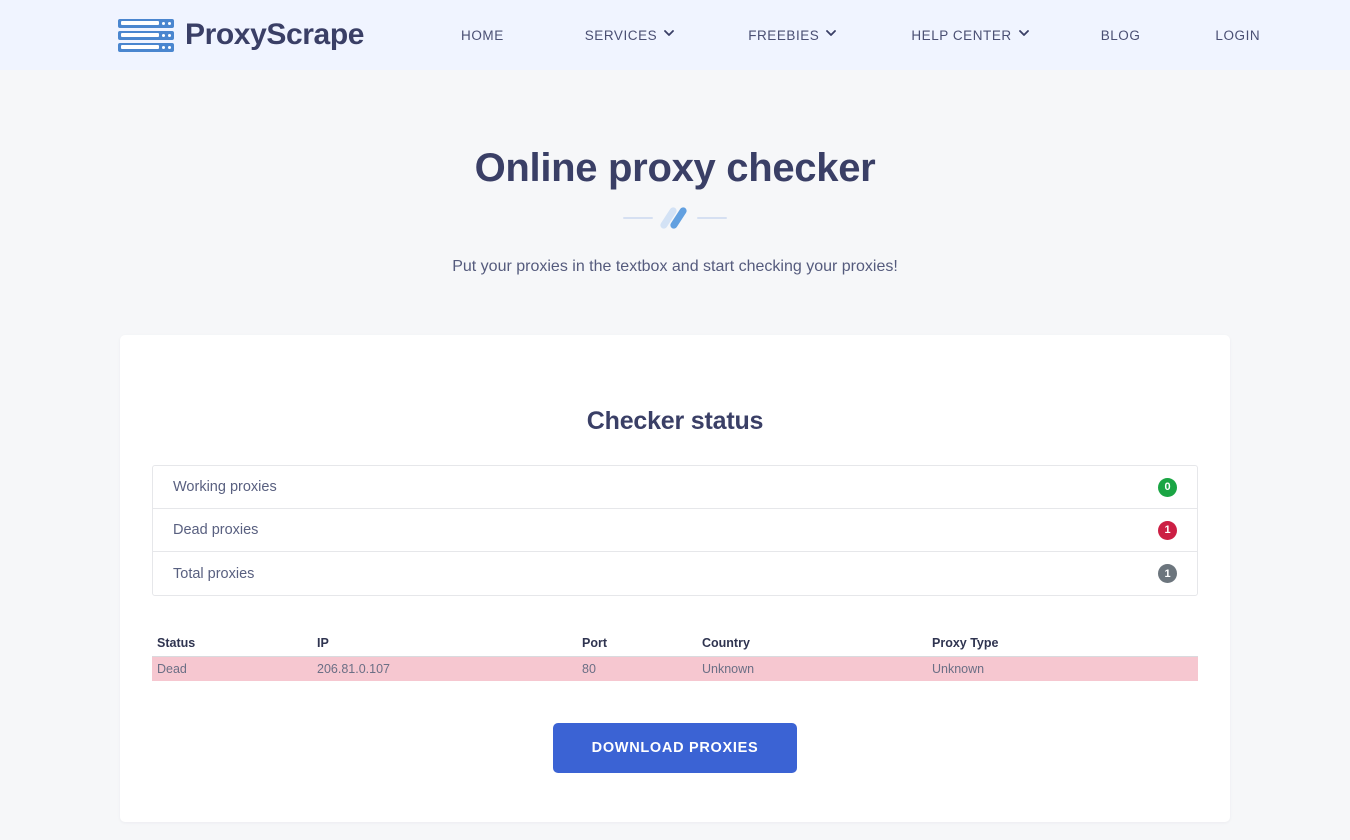 The width and height of the screenshot is (1350, 840). Describe the element at coordinates (621, 35) in the screenshot. I see `nav-label-services: SERVICES` at that location.